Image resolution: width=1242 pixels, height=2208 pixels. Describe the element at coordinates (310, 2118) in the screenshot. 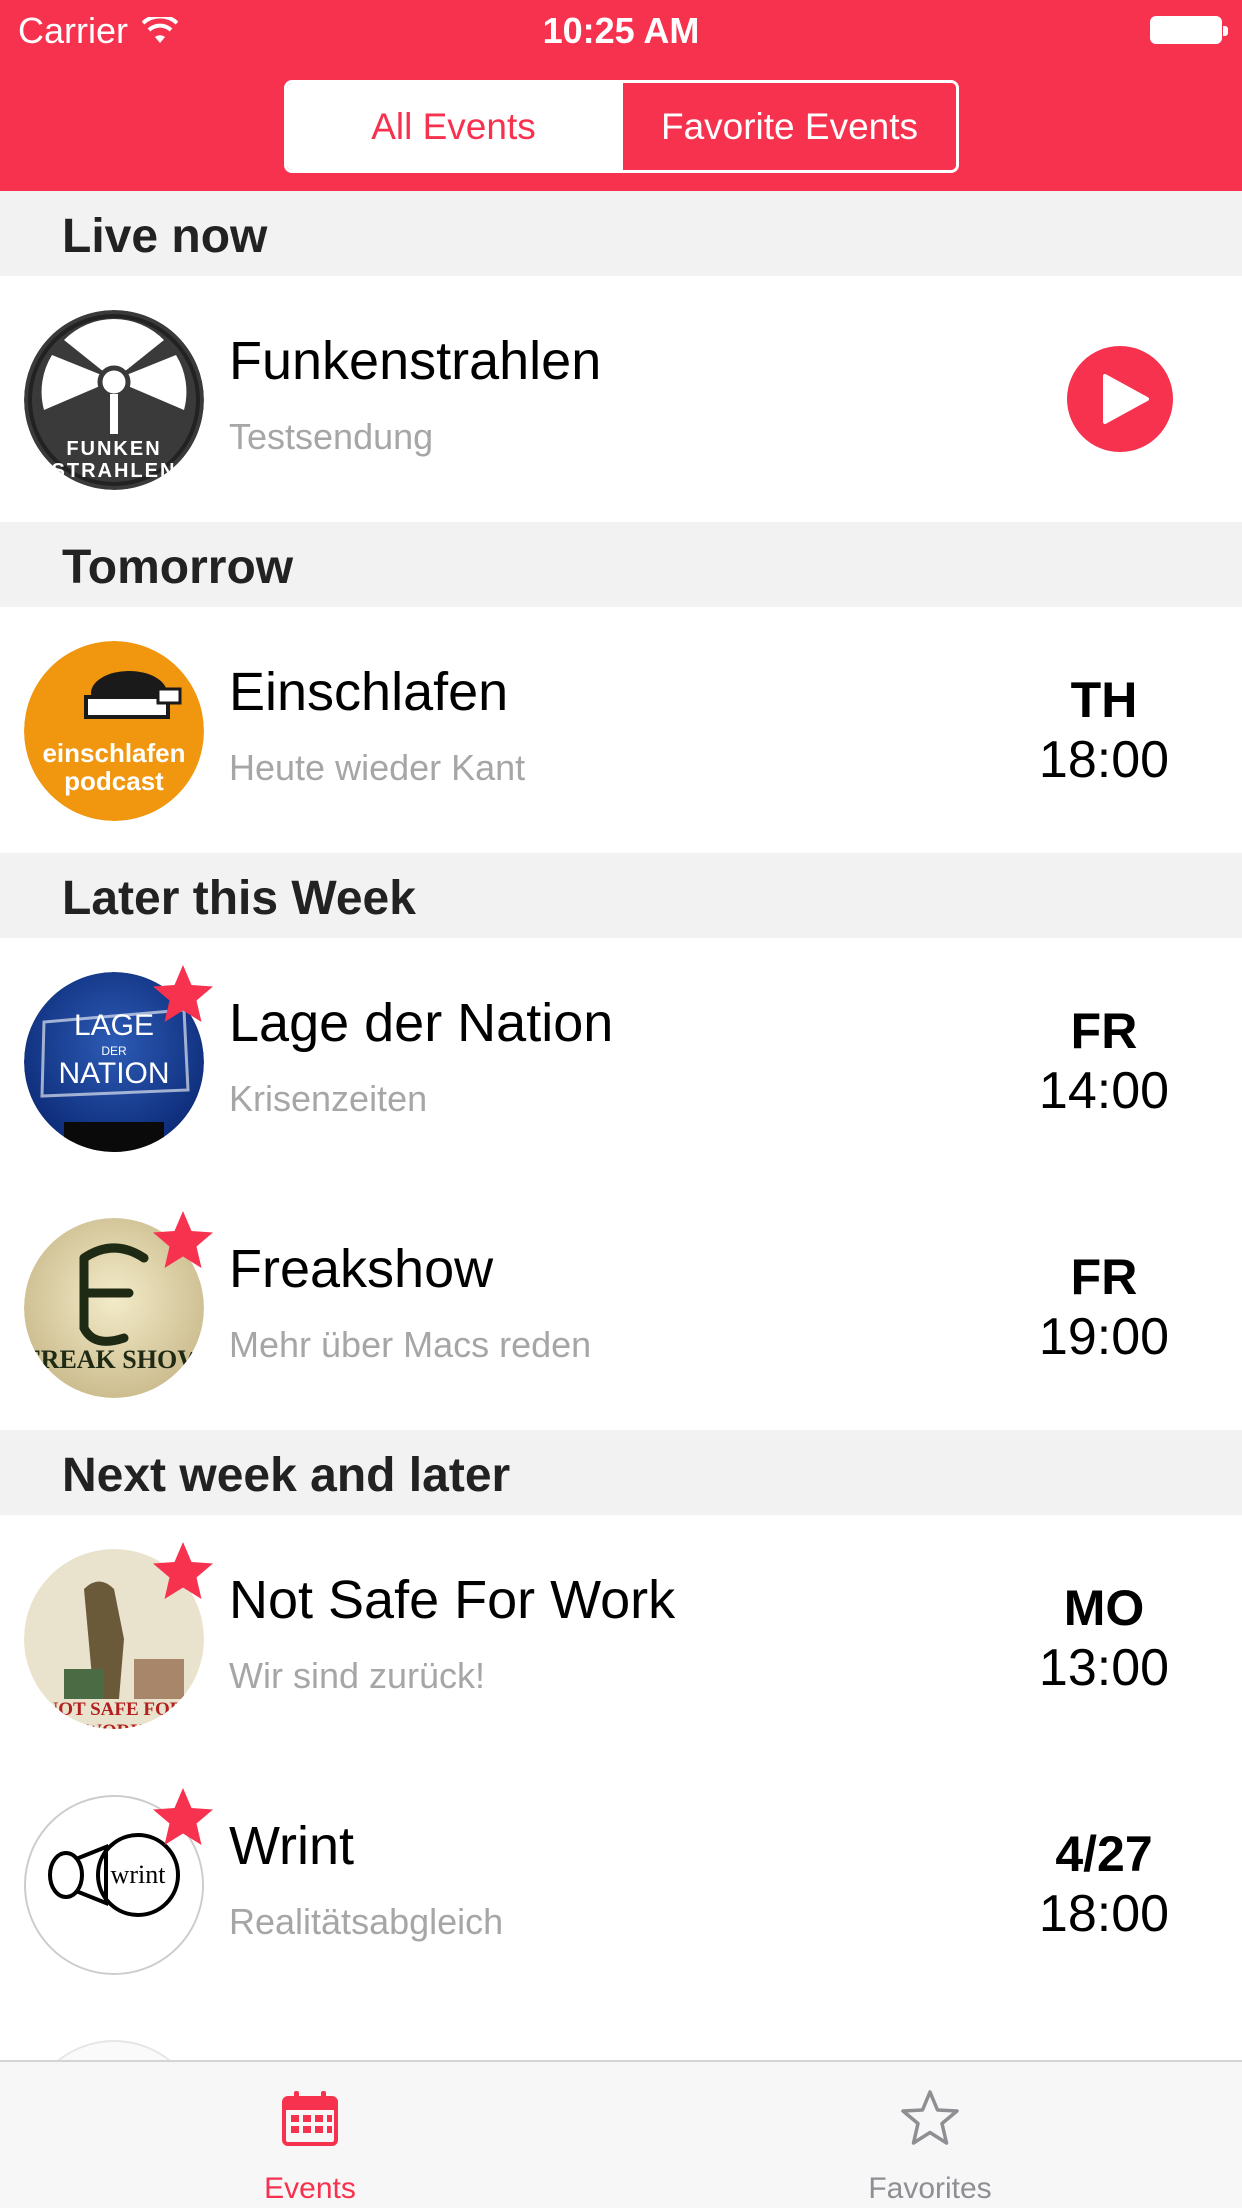

I see `calendar-icon` at that location.